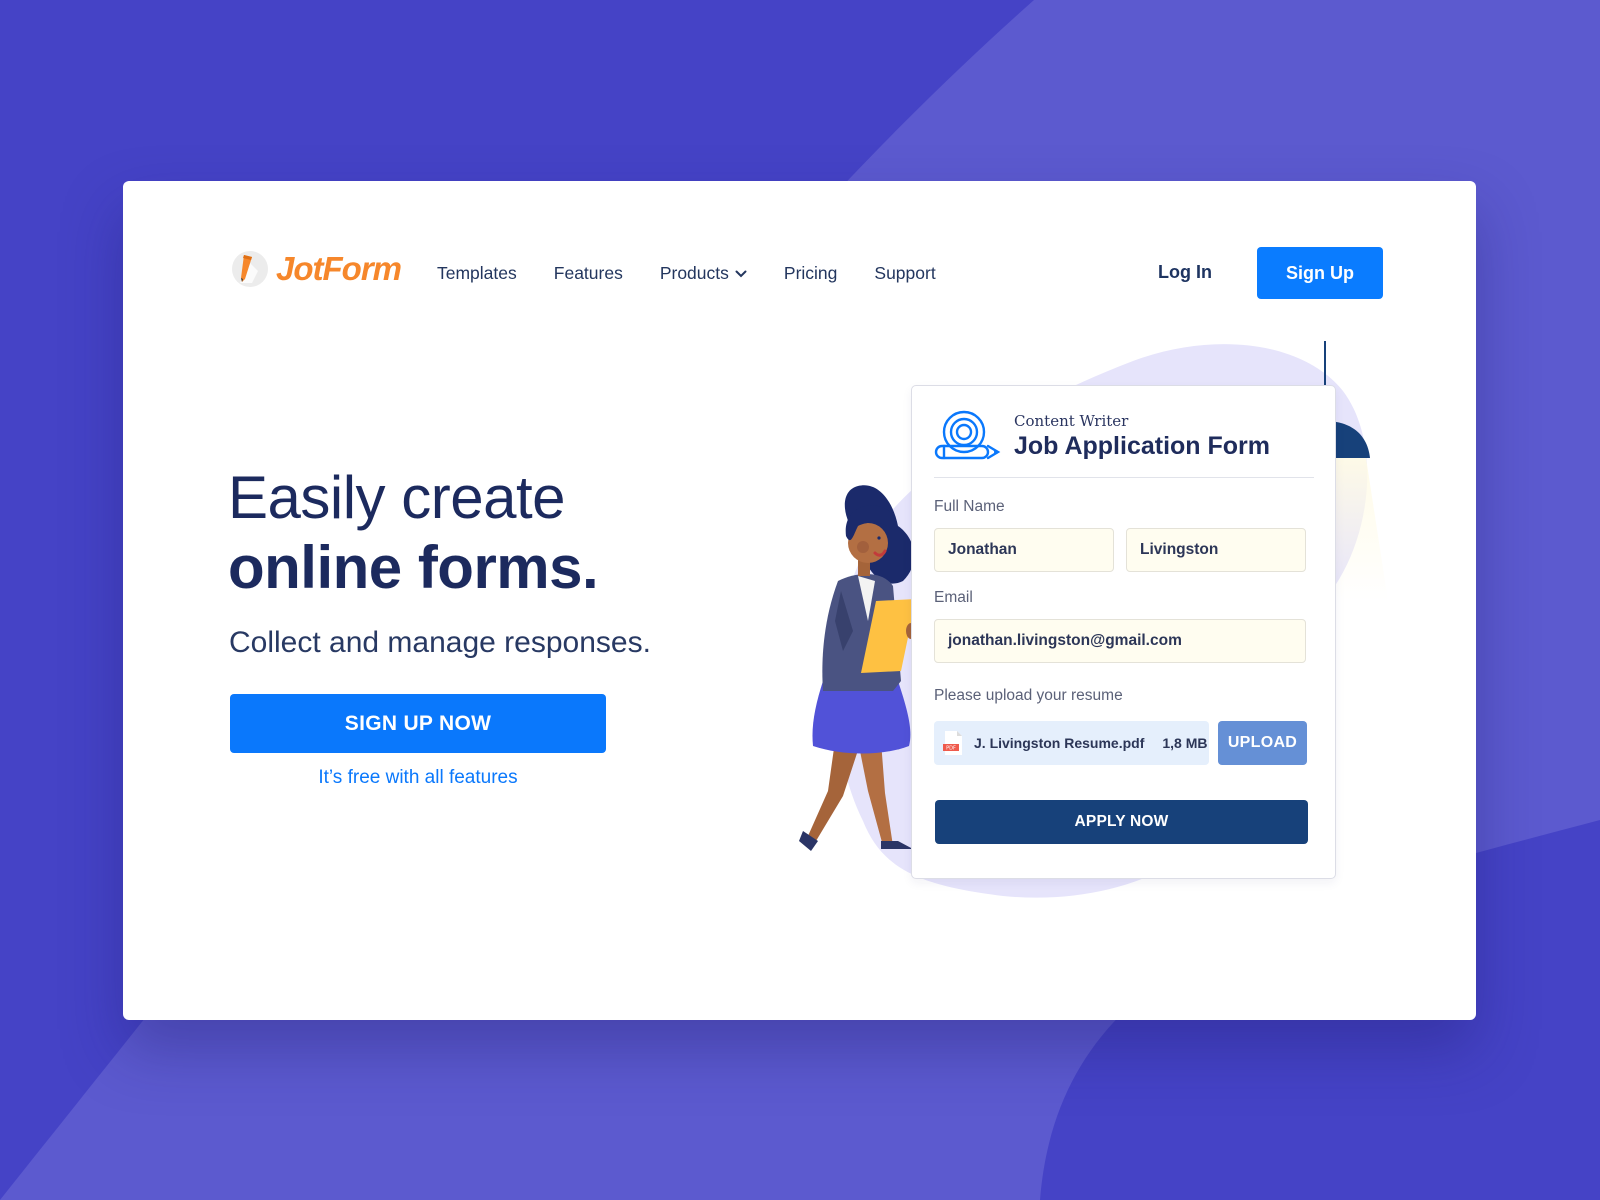  What do you see at coordinates (418, 778) in the screenshot?
I see `free-features-link: It’s free with all features` at bounding box center [418, 778].